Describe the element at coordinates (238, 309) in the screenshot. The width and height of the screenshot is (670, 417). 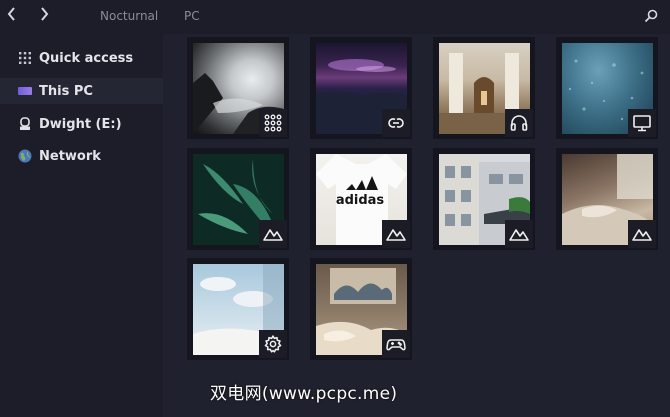
I see `tile-sky-wall-room` at that location.